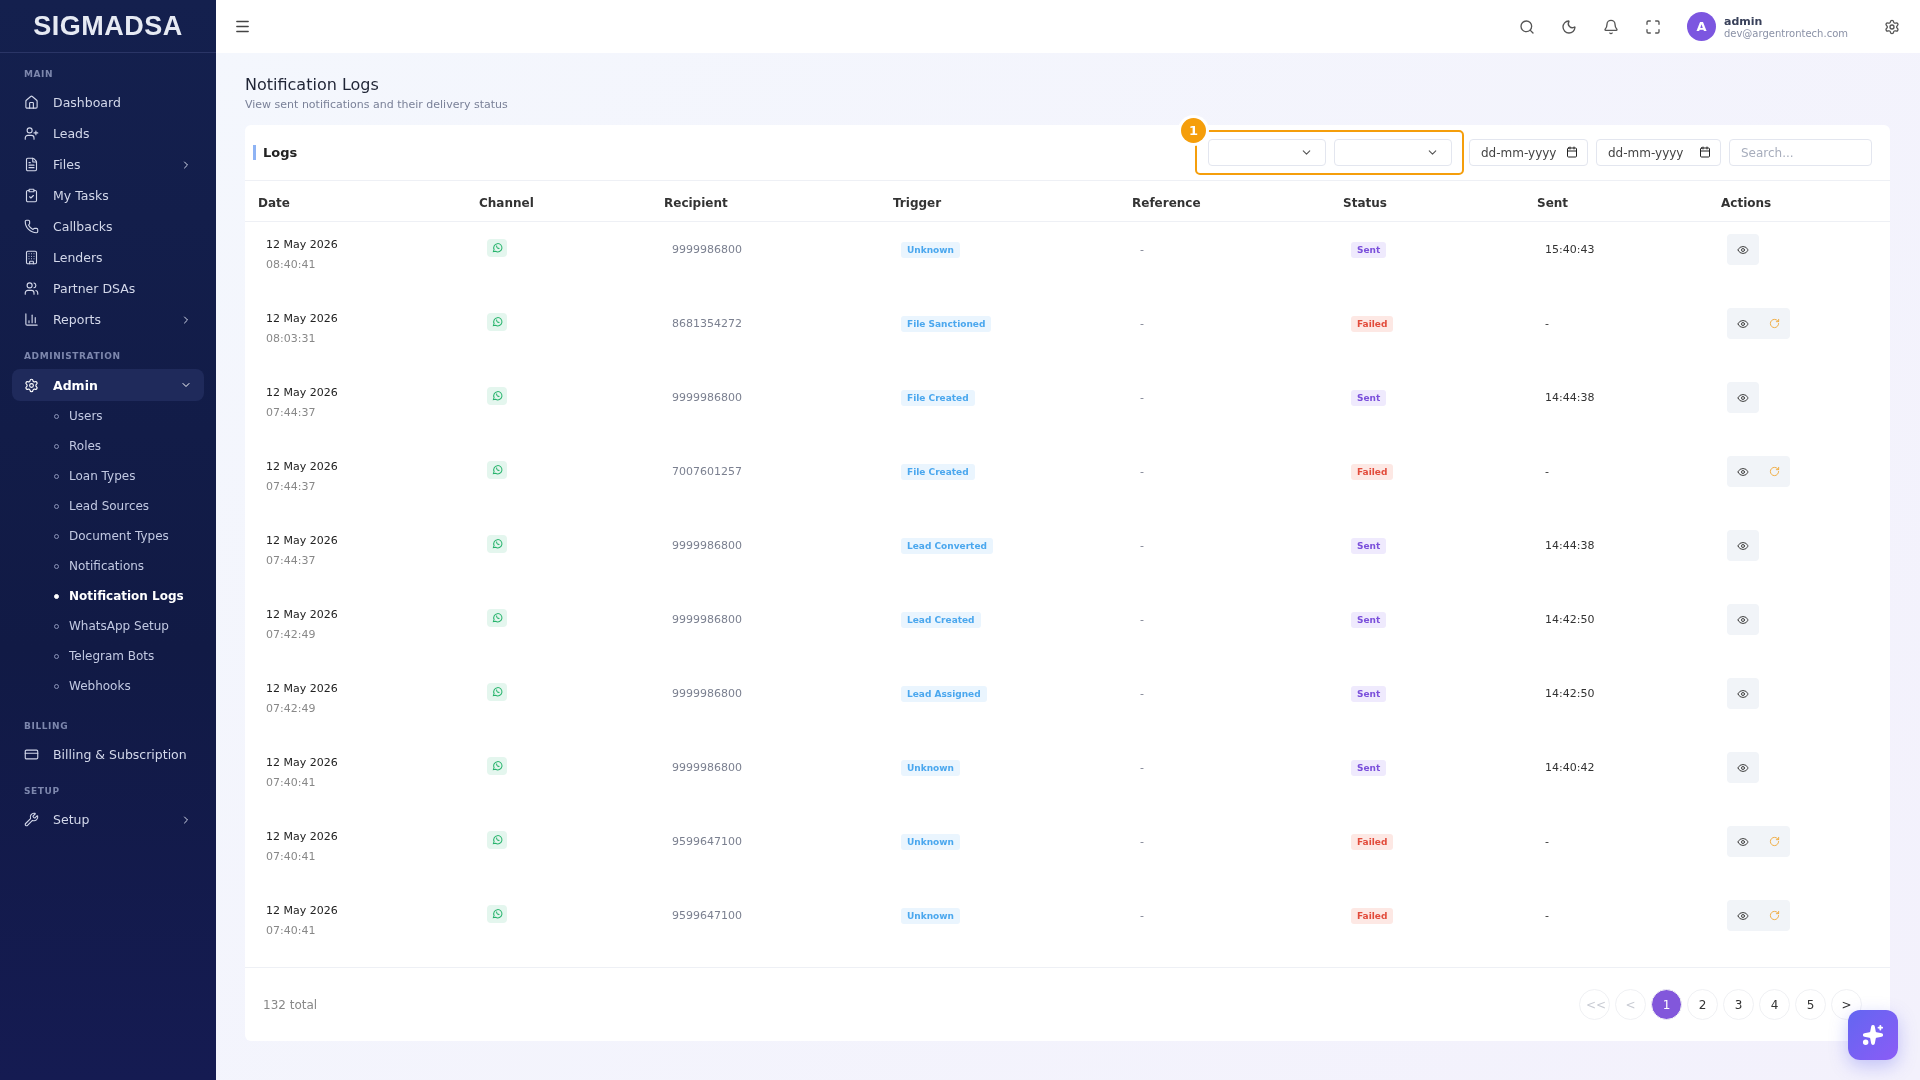  Describe the element at coordinates (108, 754) in the screenshot. I see `sidebar-item: Billing & Subscription` at that location.